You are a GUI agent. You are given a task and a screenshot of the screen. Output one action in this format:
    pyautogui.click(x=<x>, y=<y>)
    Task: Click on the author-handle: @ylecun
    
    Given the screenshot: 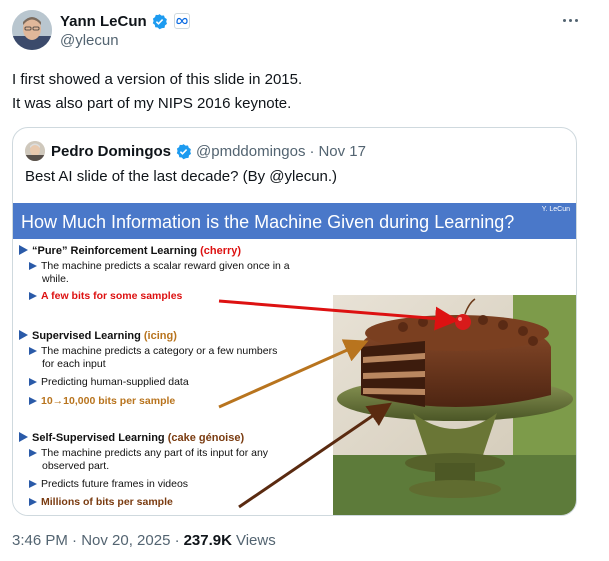 What is the action you would take?
    pyautogui.click(x=89, y=40)
    